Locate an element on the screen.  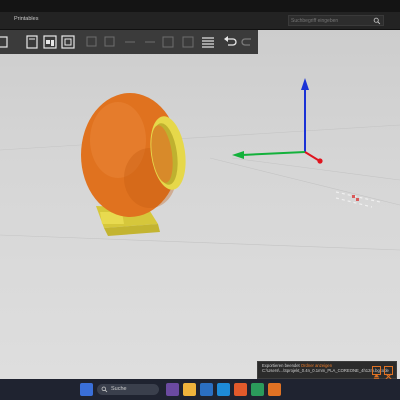
prusaslicer-icon is located at coordinates (274, 389).